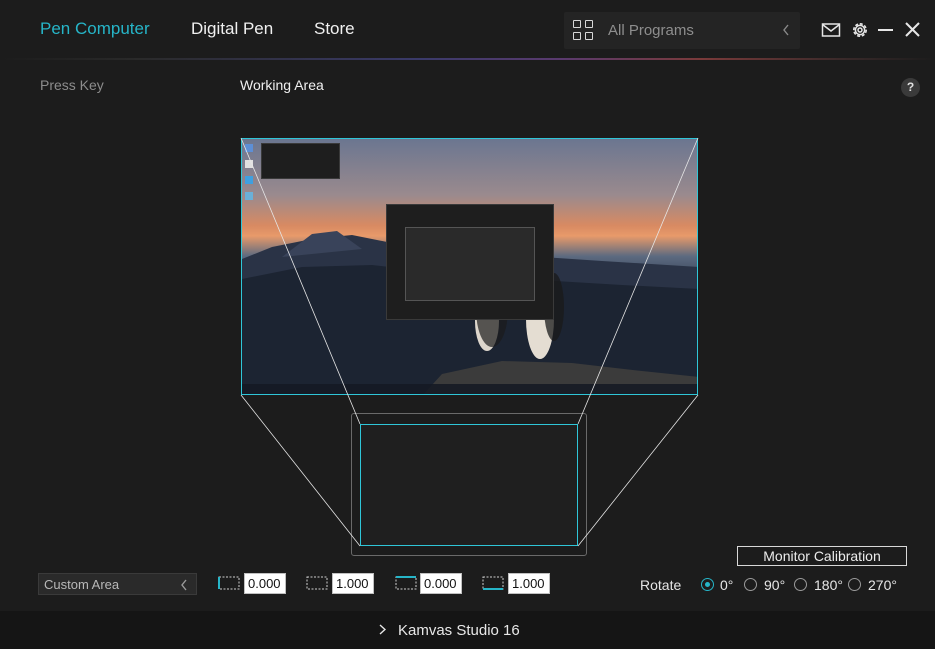 This screenshot has height=649, width=935. I want to click on tablet-active-area, so click(469, 485).